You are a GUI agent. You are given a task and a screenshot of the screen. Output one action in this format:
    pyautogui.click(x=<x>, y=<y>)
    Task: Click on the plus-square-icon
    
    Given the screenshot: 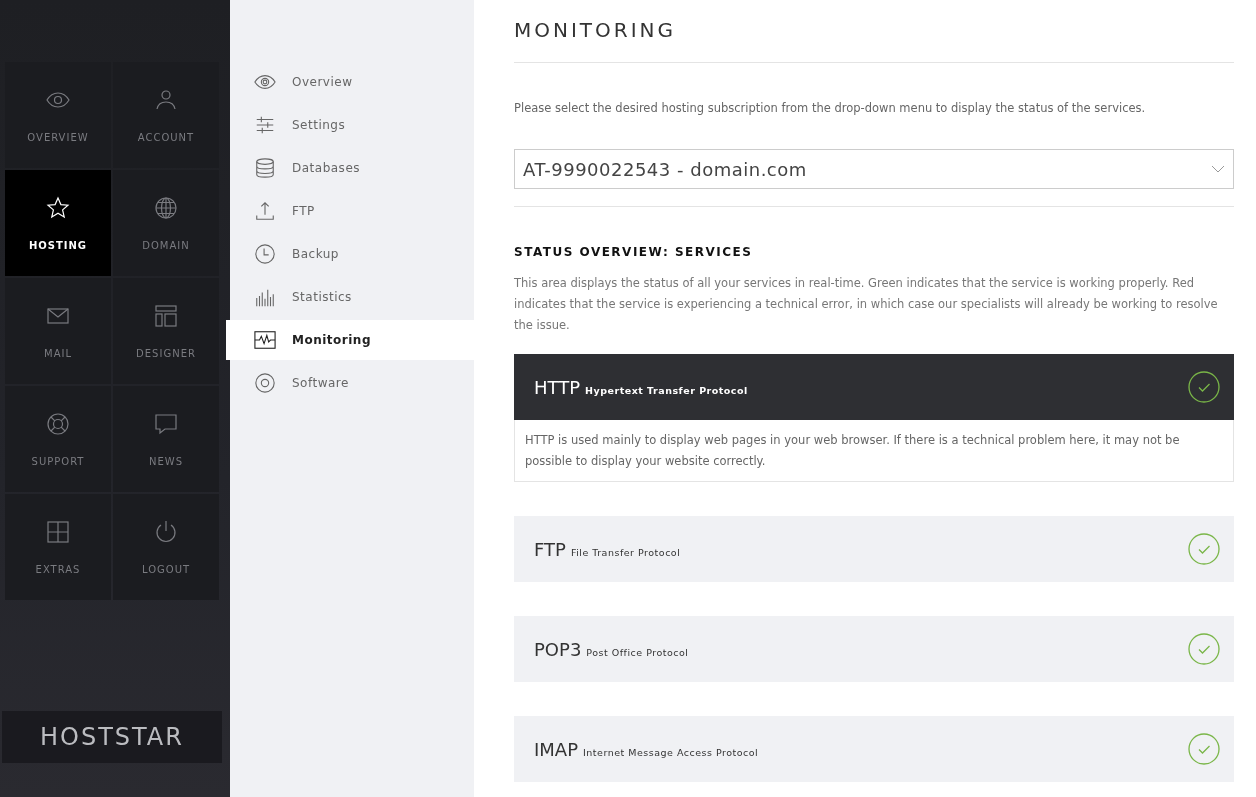 What is the action you would take?
    pyautogui.click(x=58, y=531)
    